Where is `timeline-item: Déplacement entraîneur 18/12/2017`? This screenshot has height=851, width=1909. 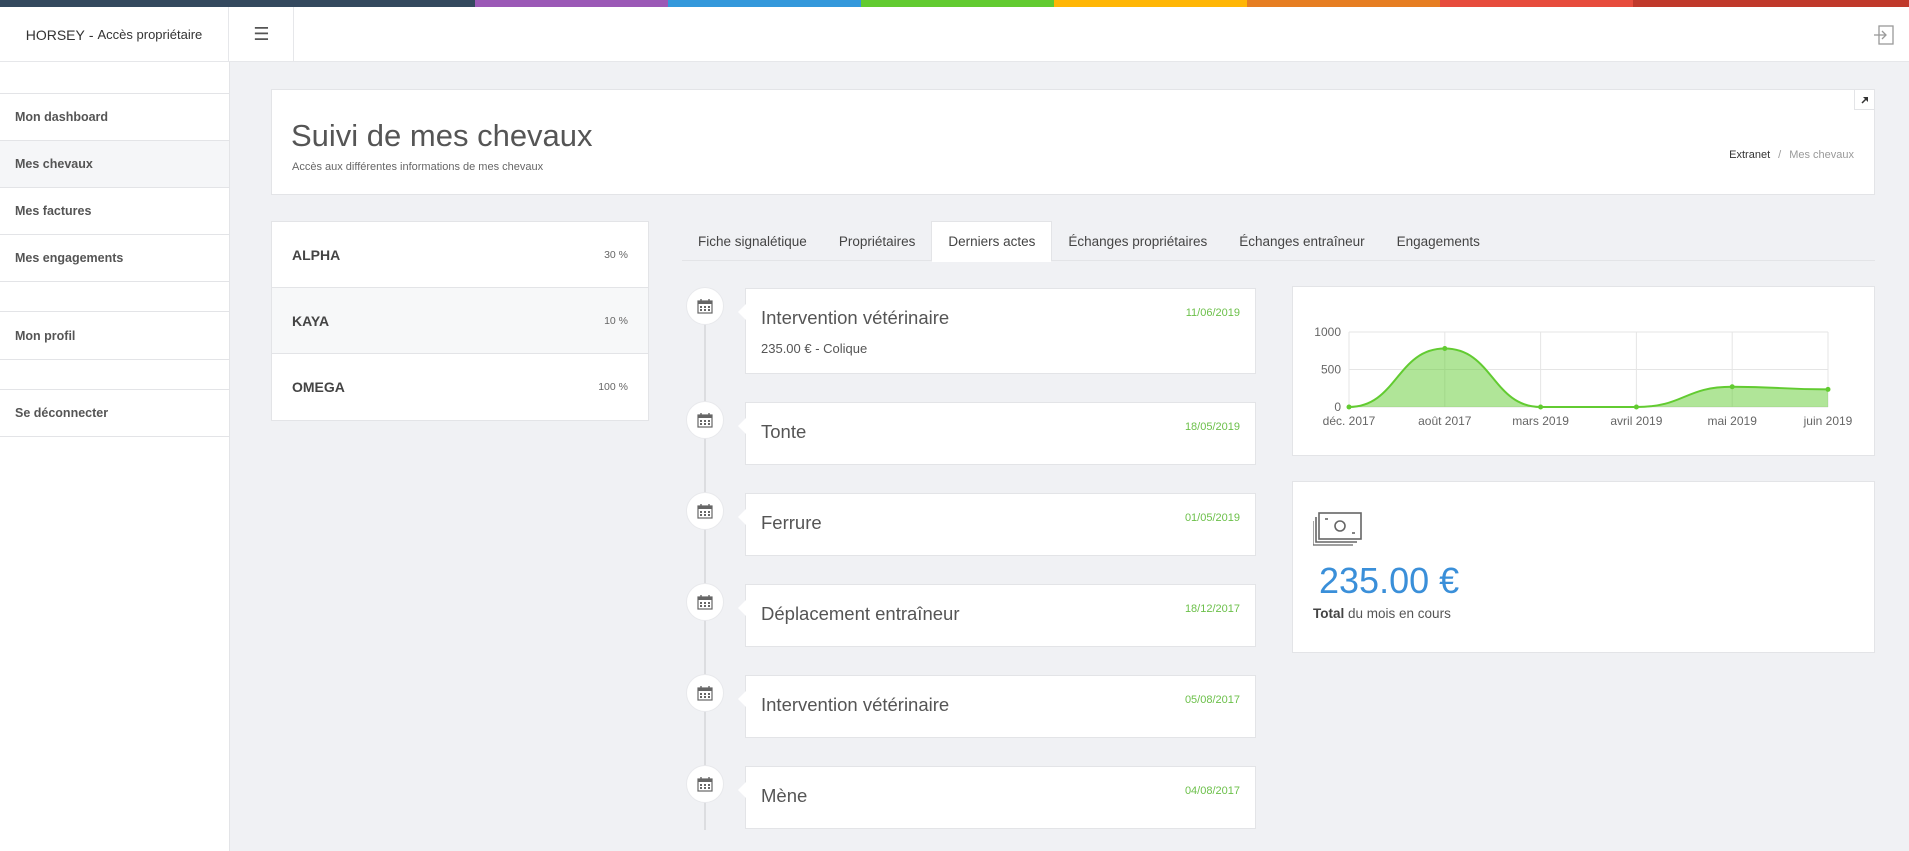
timeline-item: Déplacement entraîneur 18/12/2017 is located at coordinates (997, 615).